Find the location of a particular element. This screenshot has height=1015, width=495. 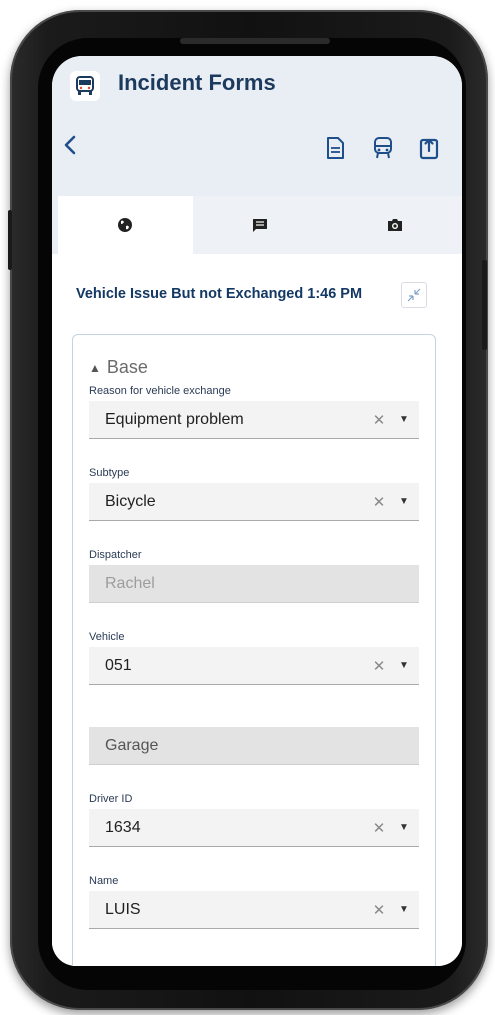

form-tabs is located at coordinates (260, 225).